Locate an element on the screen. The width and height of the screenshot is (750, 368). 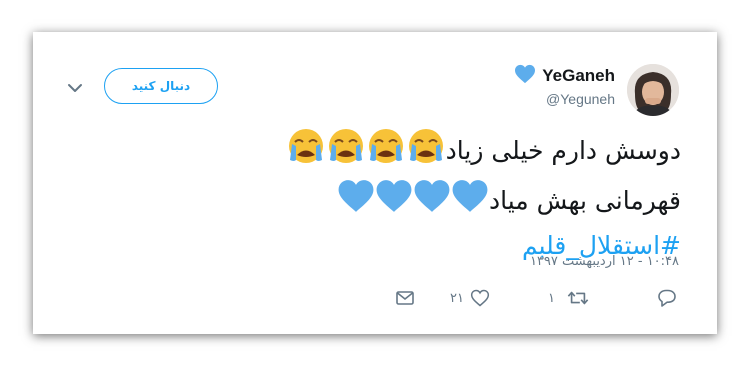
tweet-timestamp: ۱۰:۴۸ - ۱۲ اردیبهشت ۱۳۹۷ is located at coordinates (539, 261).